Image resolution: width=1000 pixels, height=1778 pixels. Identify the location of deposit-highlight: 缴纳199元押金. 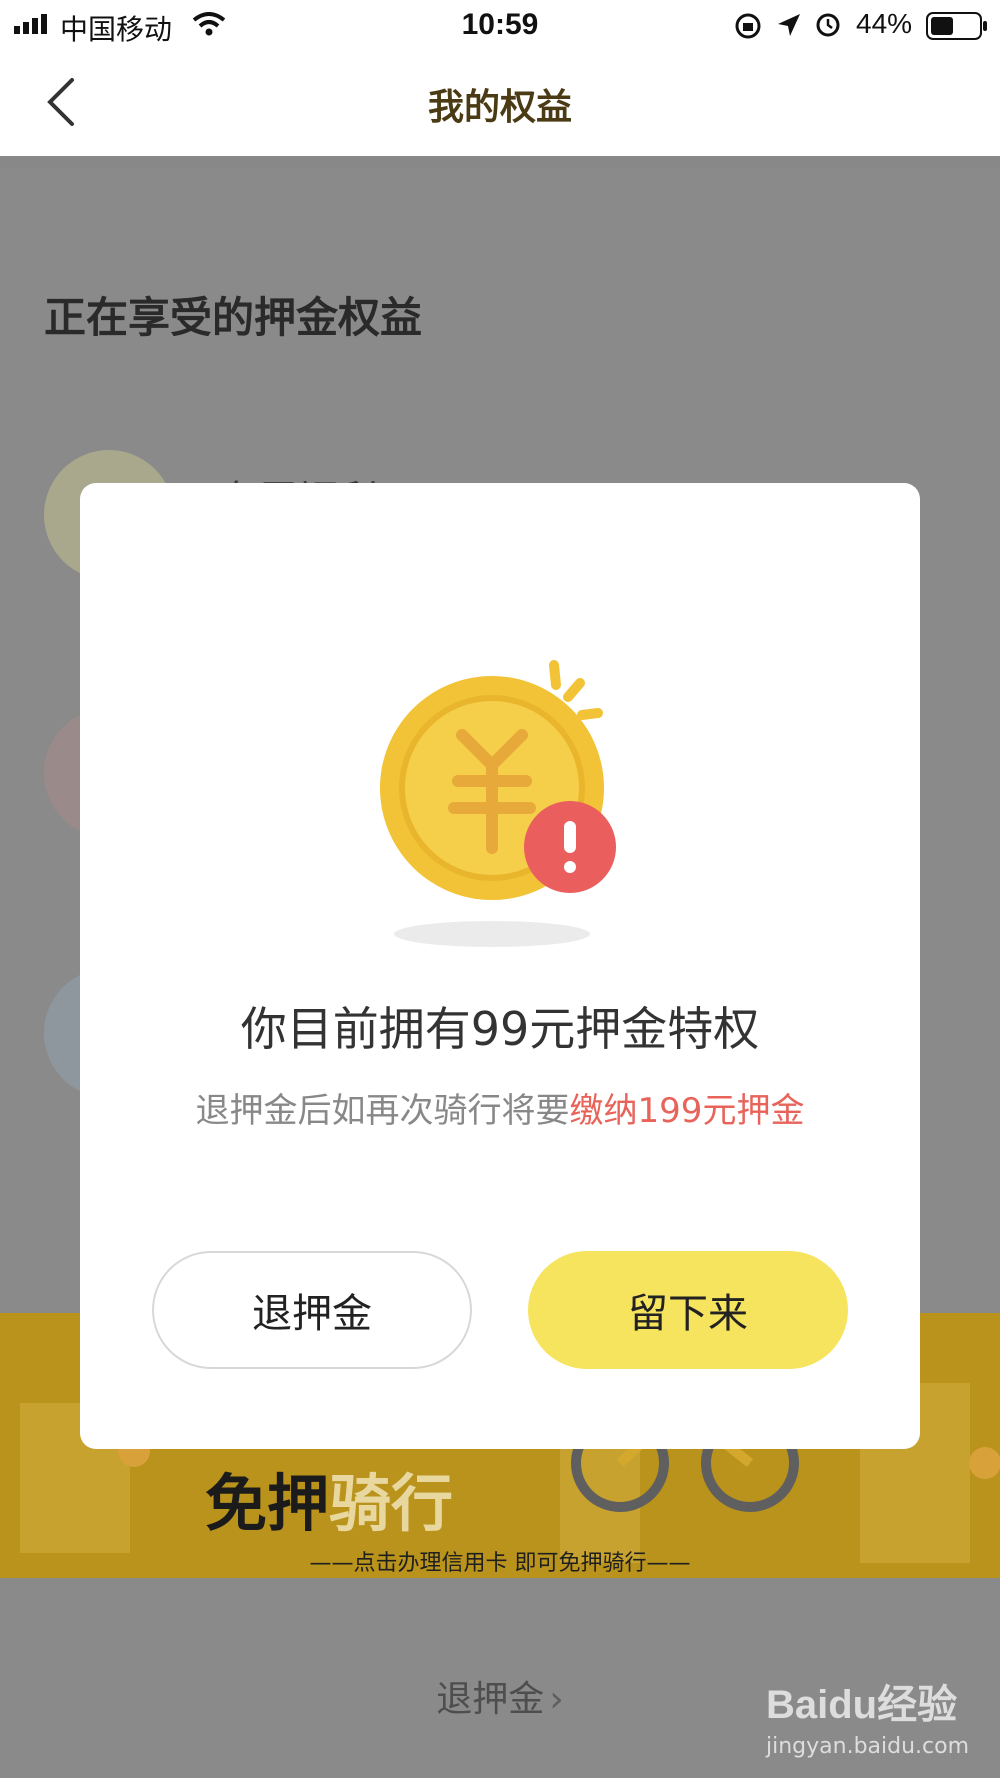
(687, 1111).